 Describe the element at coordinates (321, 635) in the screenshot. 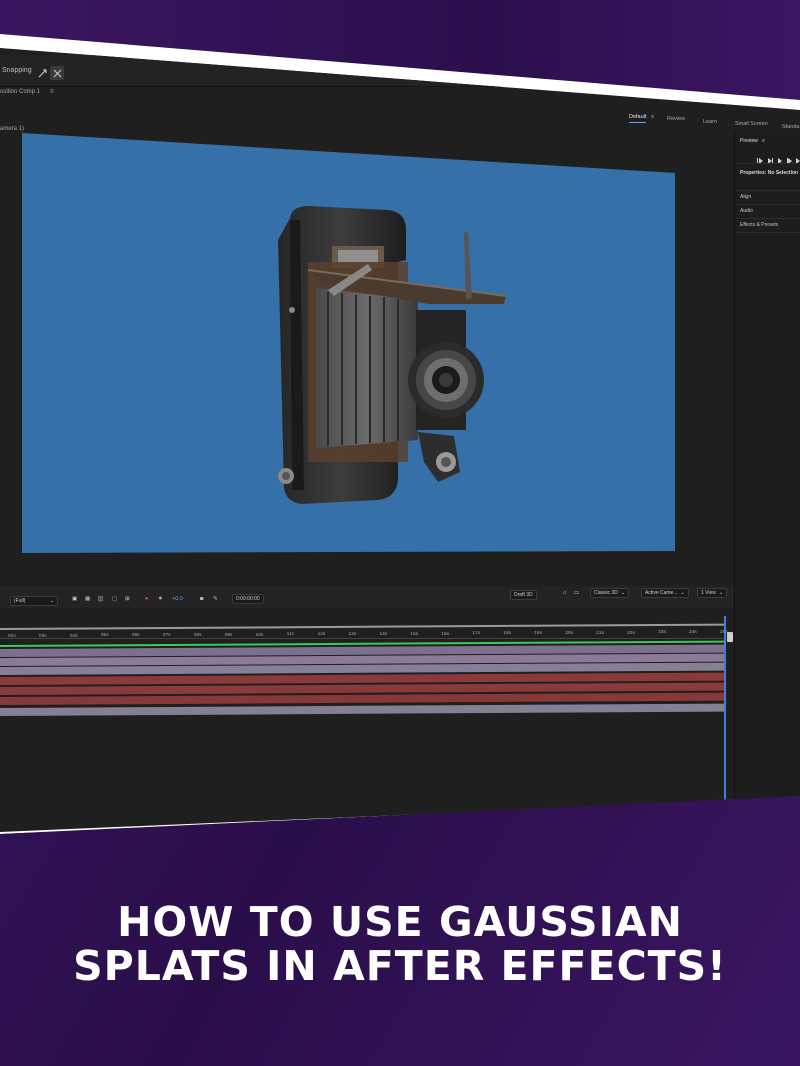

I see `ruler-tick-label: 12s` at that location.